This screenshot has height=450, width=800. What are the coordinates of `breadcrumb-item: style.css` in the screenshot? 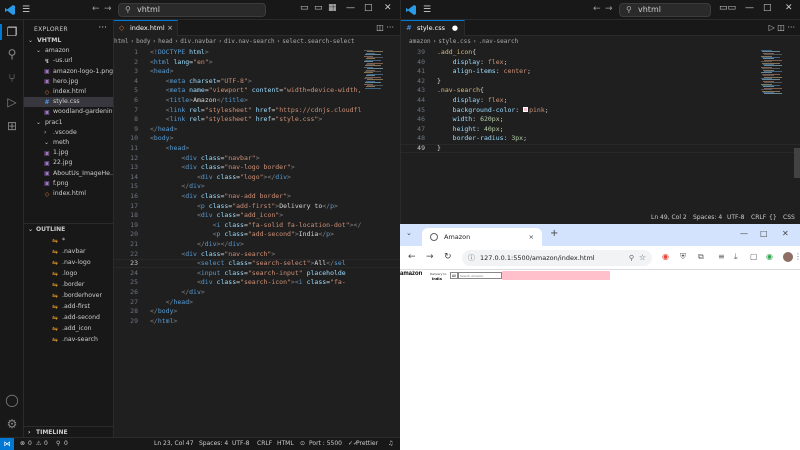 It's located at (454, 41).